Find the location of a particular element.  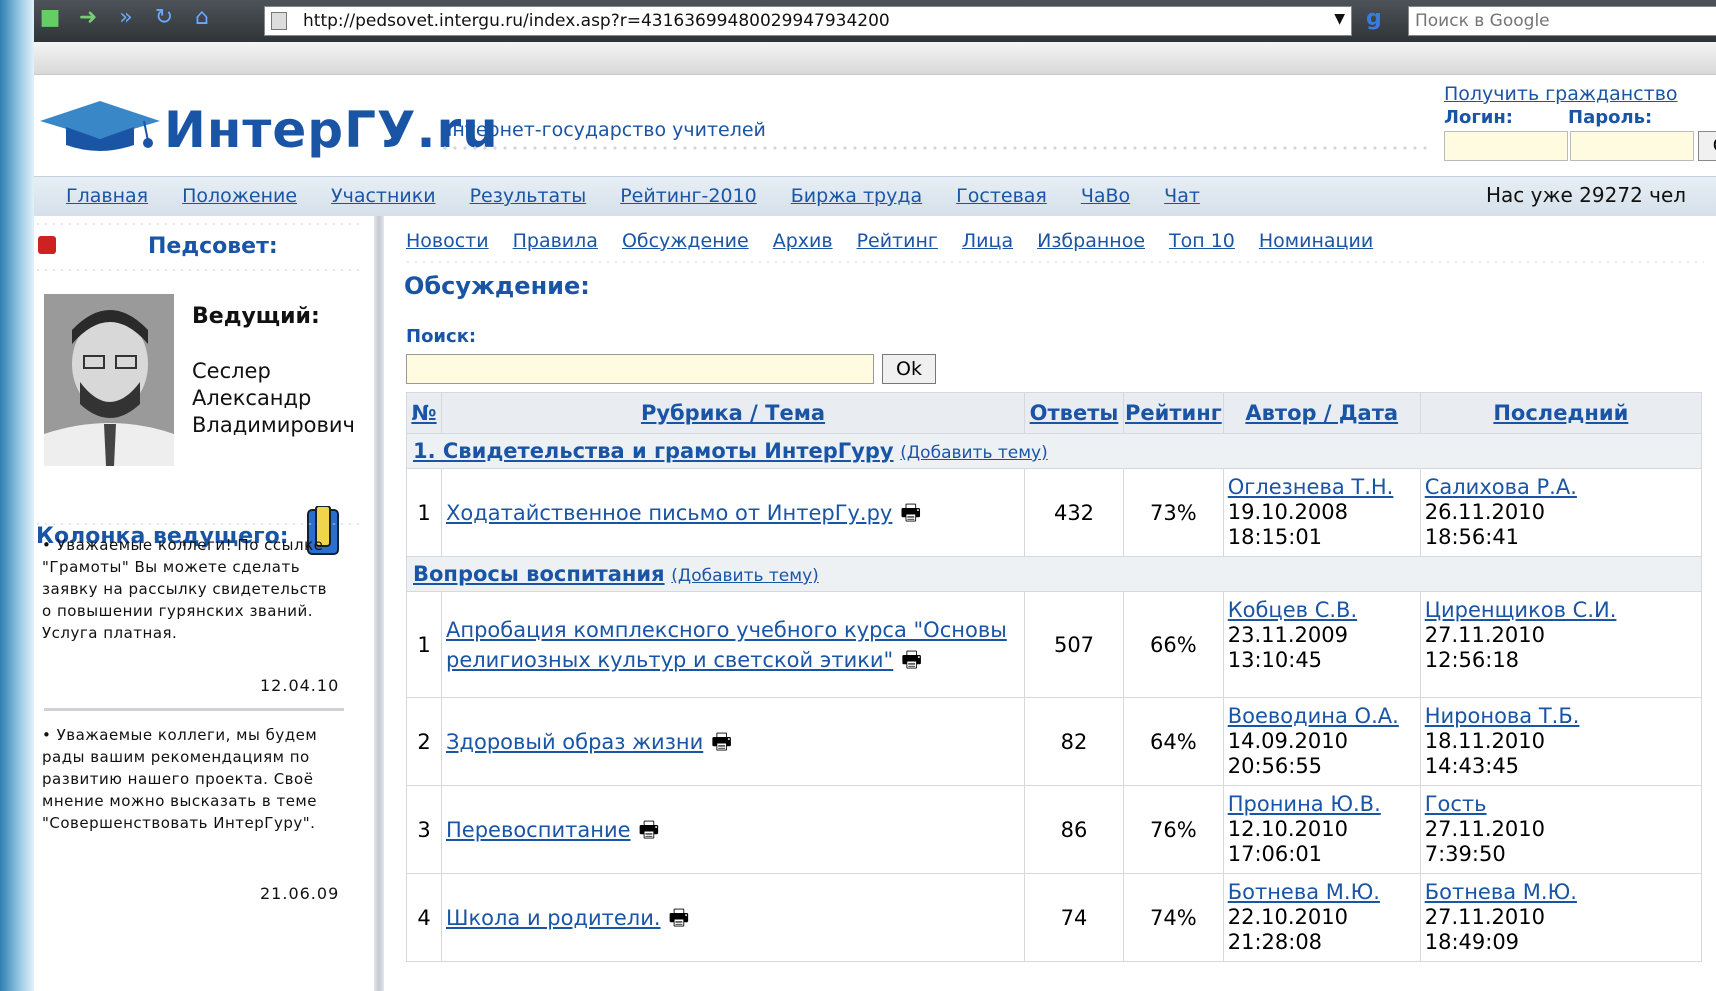

google-search-box is located at coordinates (1562, 21).